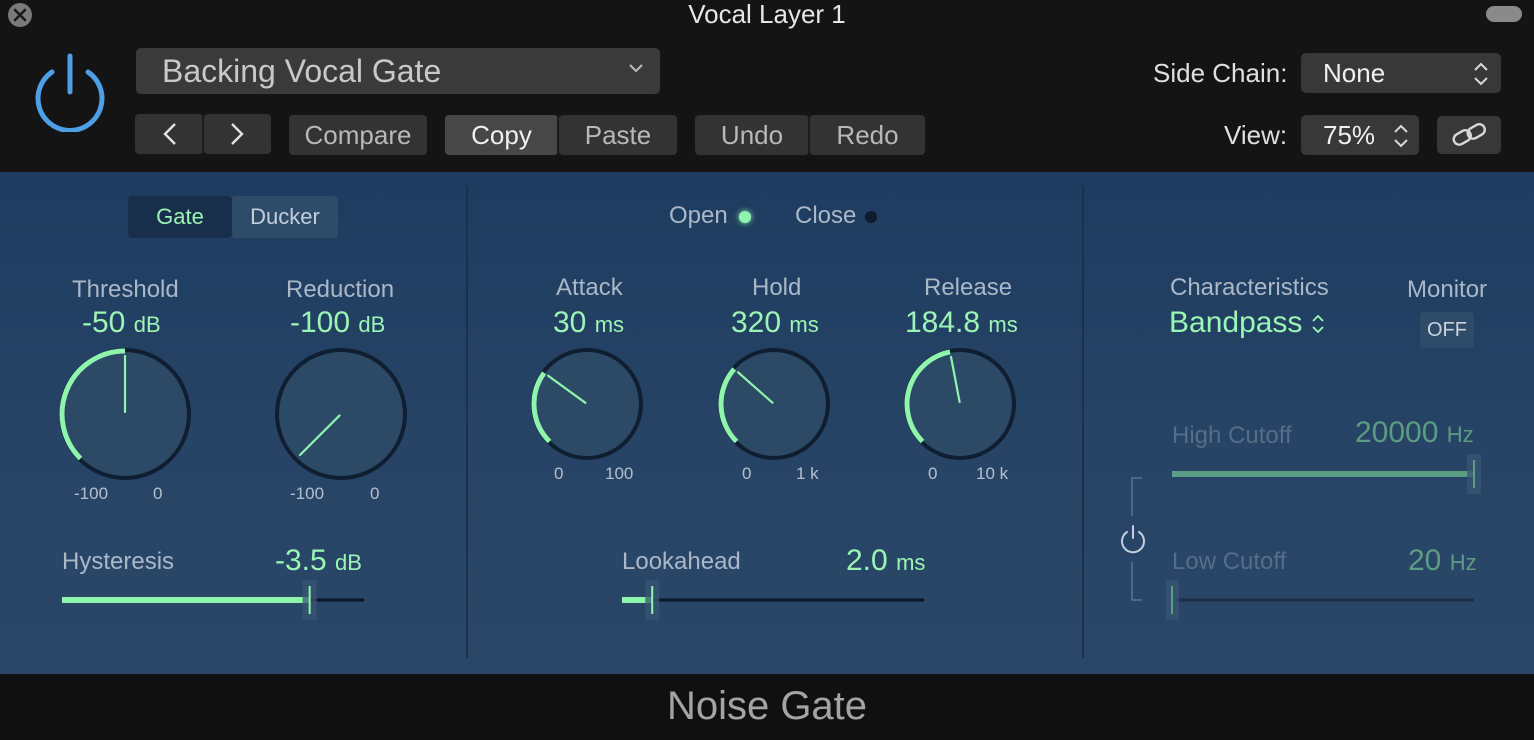  What do you see at coordinates (774, 404) in the screenshot?
I see `hold-knob` at bounding box center [774, 404].